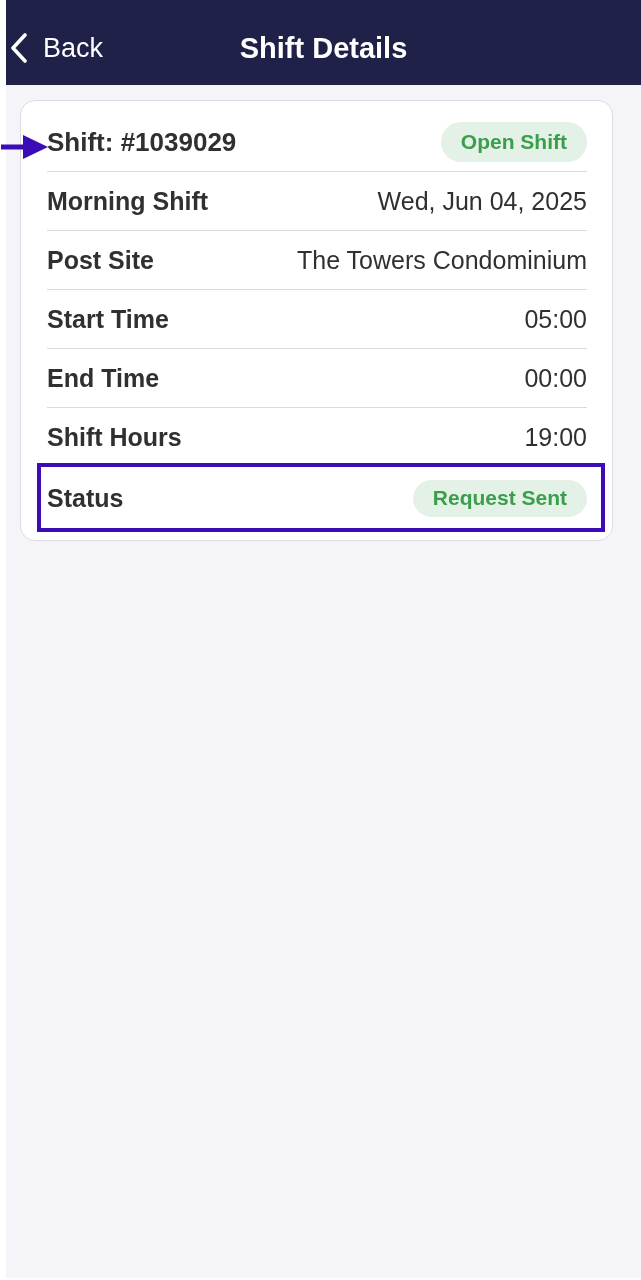 Image resolution: width=641 pixels, height=1280 pixels. Describe the element at coordinates (114, 437) in the screenshot. I see `detail-label: Shift Hours` at that location.